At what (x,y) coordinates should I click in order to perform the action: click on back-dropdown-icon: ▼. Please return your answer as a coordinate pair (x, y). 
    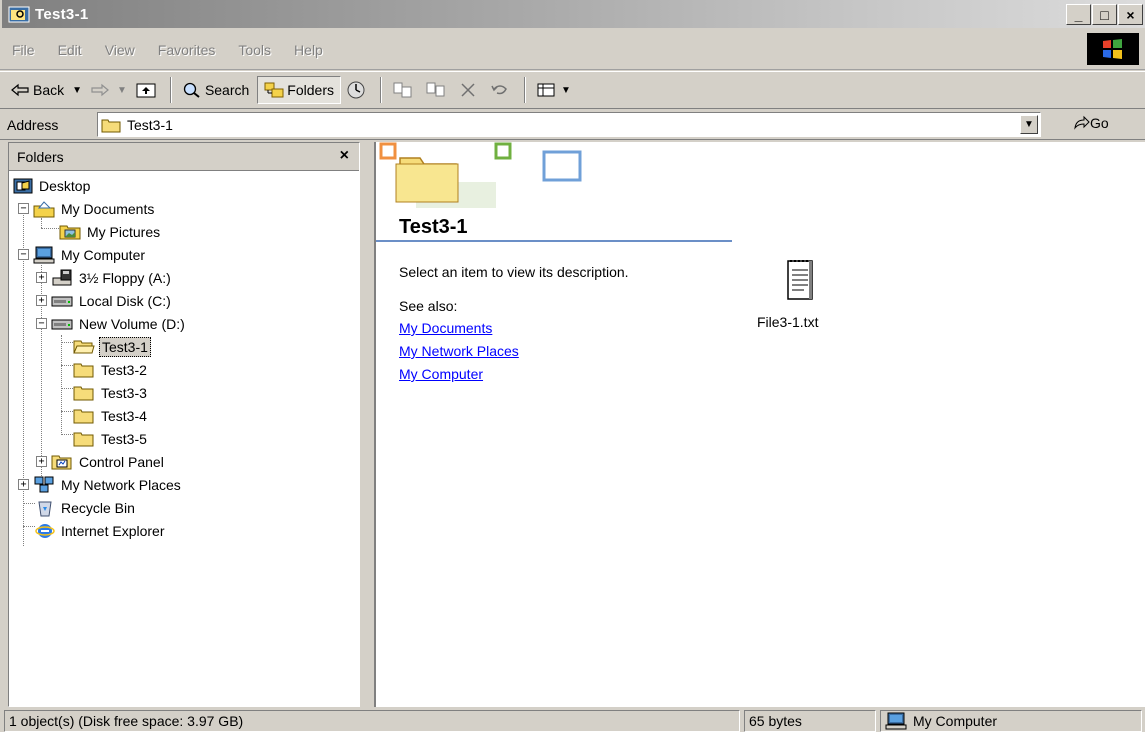
    Looking at the image, I should click on (77, 90).